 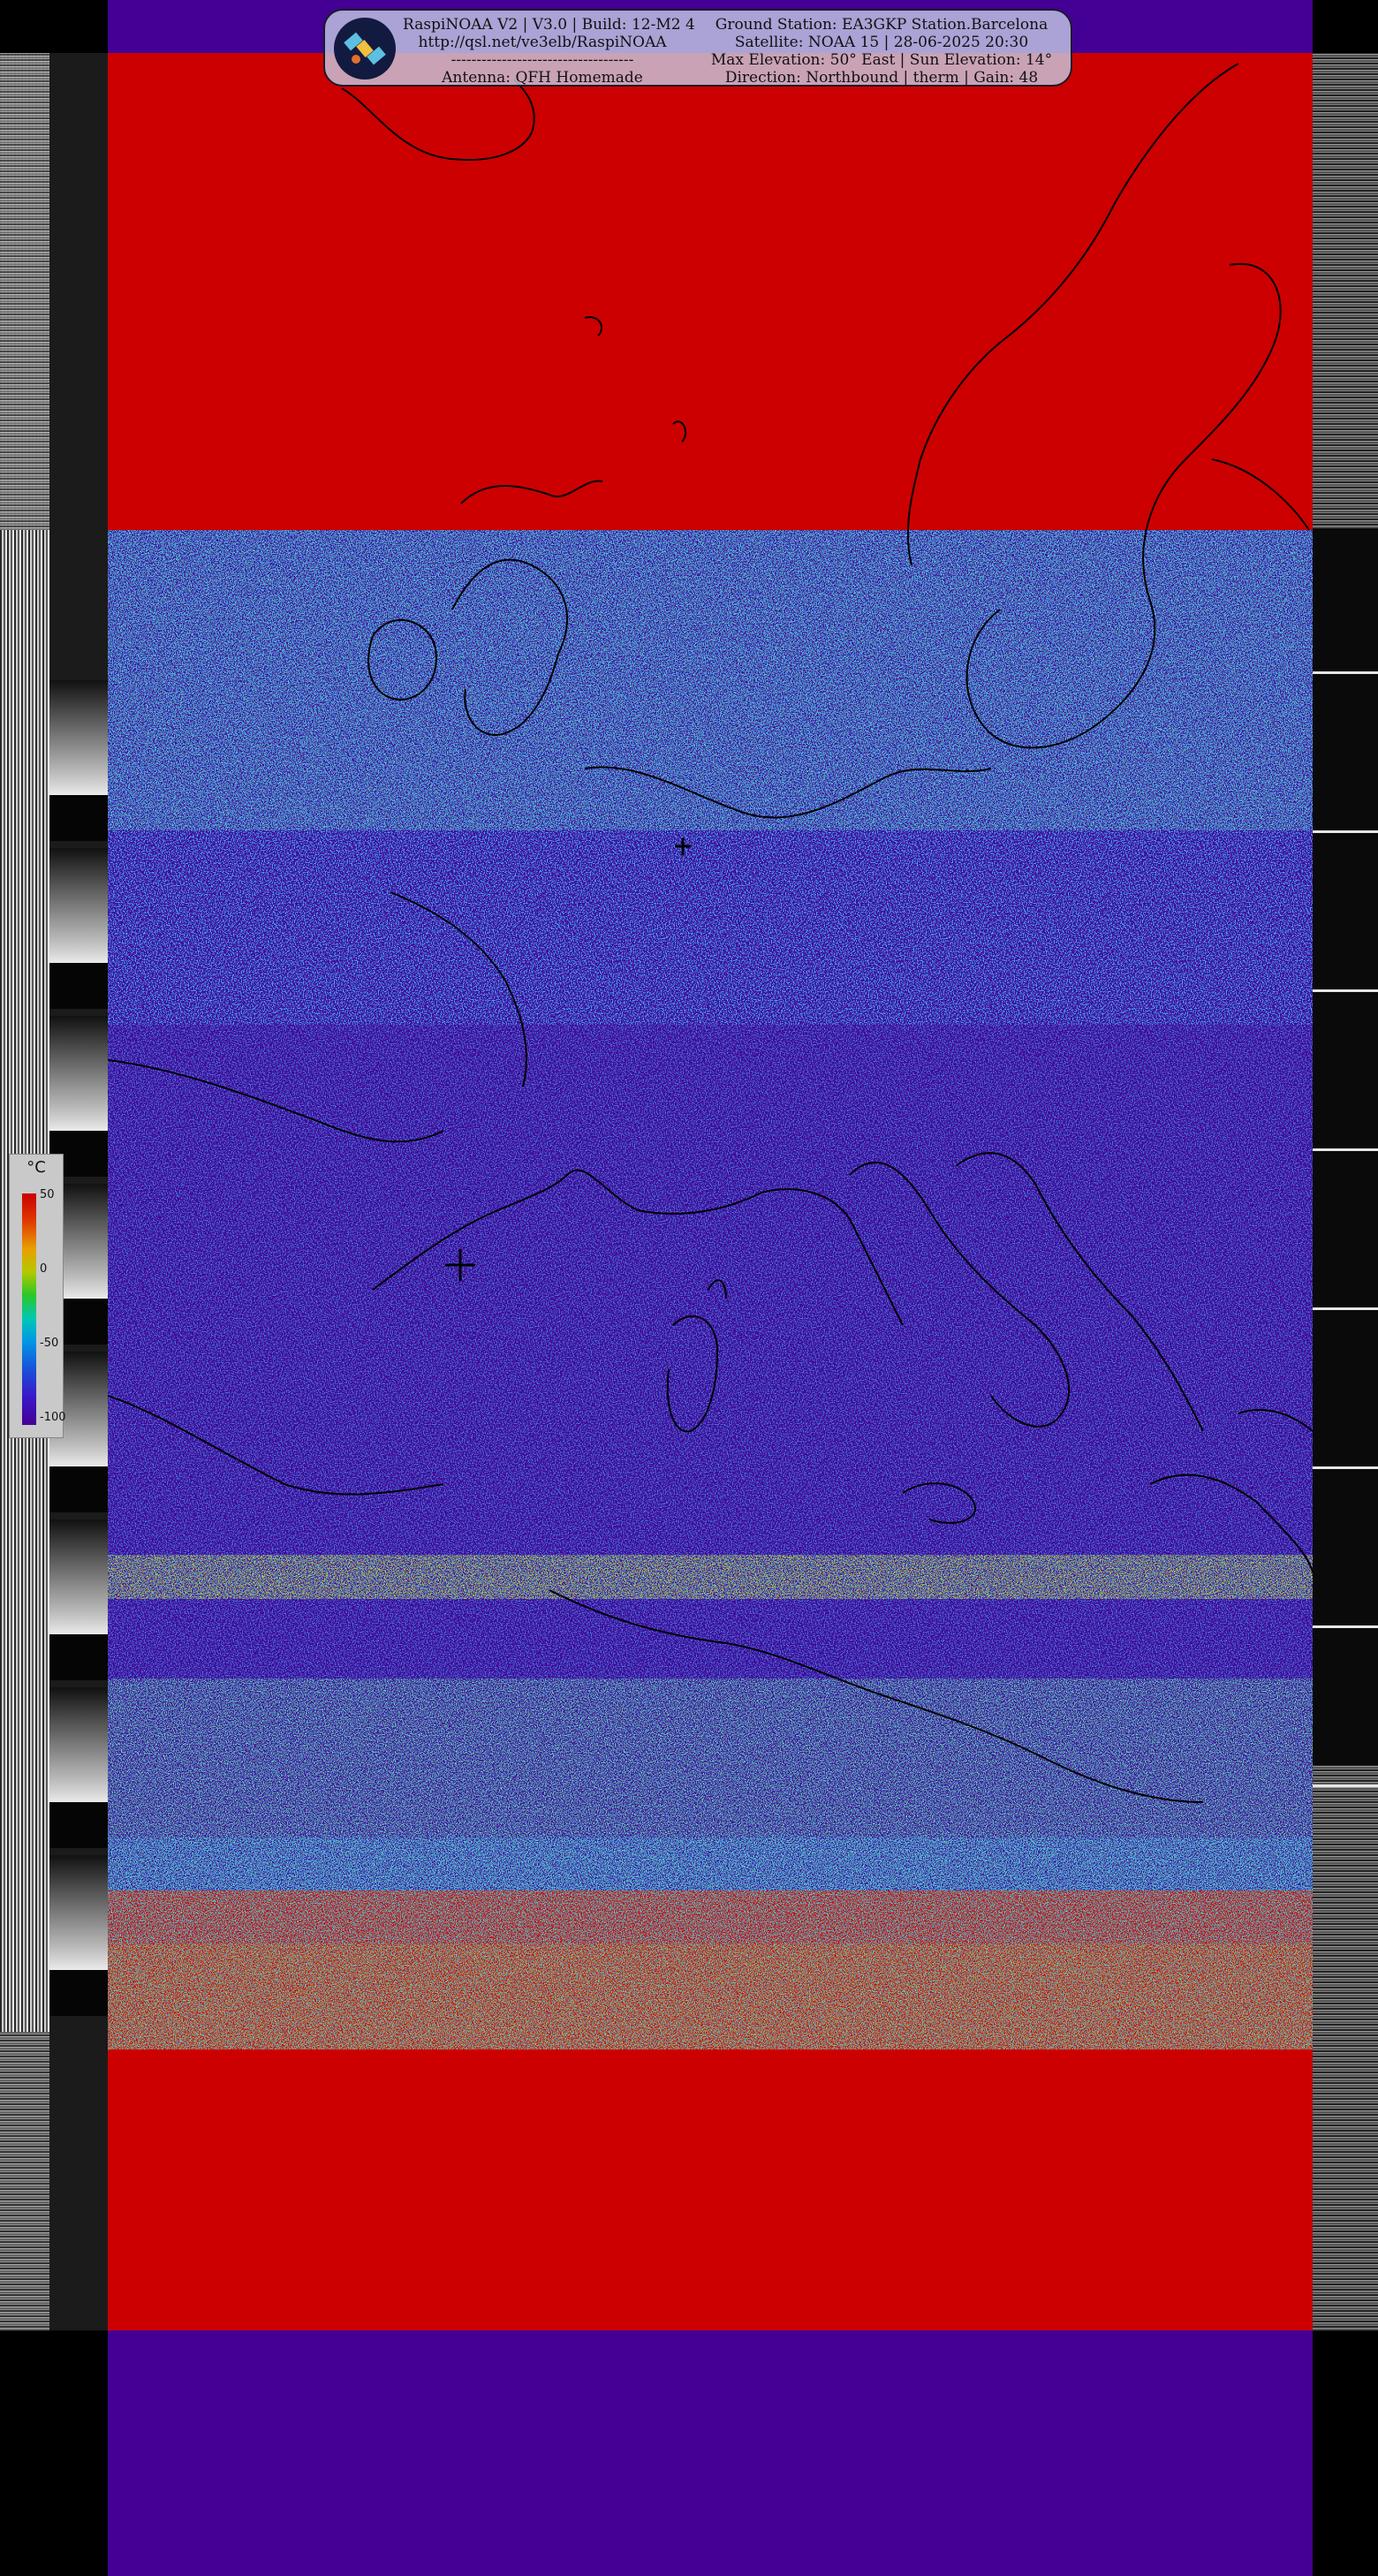 What do you see at coordinates (29, 1309) in the screenshot?
I see `legend-color-scale` at bounding box center [29, 1309].